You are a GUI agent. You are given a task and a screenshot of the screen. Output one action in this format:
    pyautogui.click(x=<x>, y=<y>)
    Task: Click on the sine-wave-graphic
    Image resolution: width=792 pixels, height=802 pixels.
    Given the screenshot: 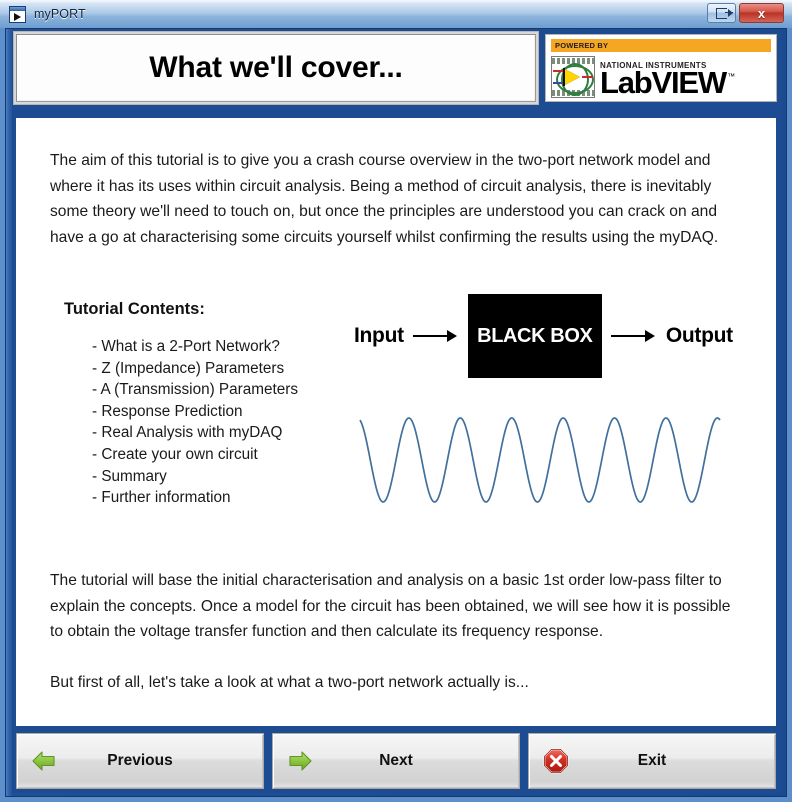 What is the action you would take?
    pyautogui.click(x=540, y=460)
    